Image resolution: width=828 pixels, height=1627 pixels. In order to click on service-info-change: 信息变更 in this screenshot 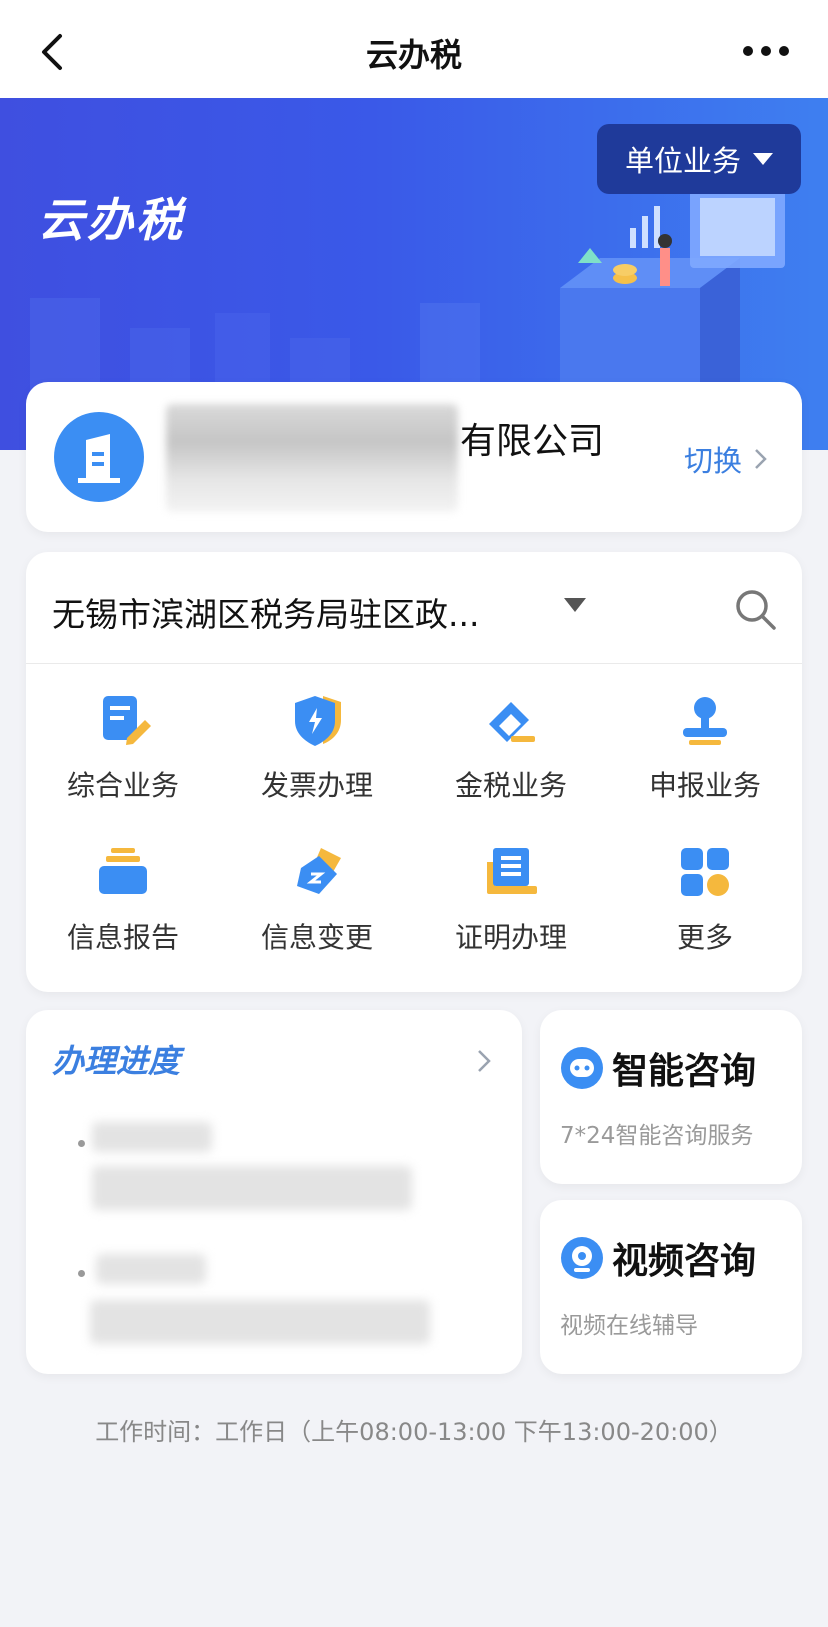, I will do `click(317, 908)`.